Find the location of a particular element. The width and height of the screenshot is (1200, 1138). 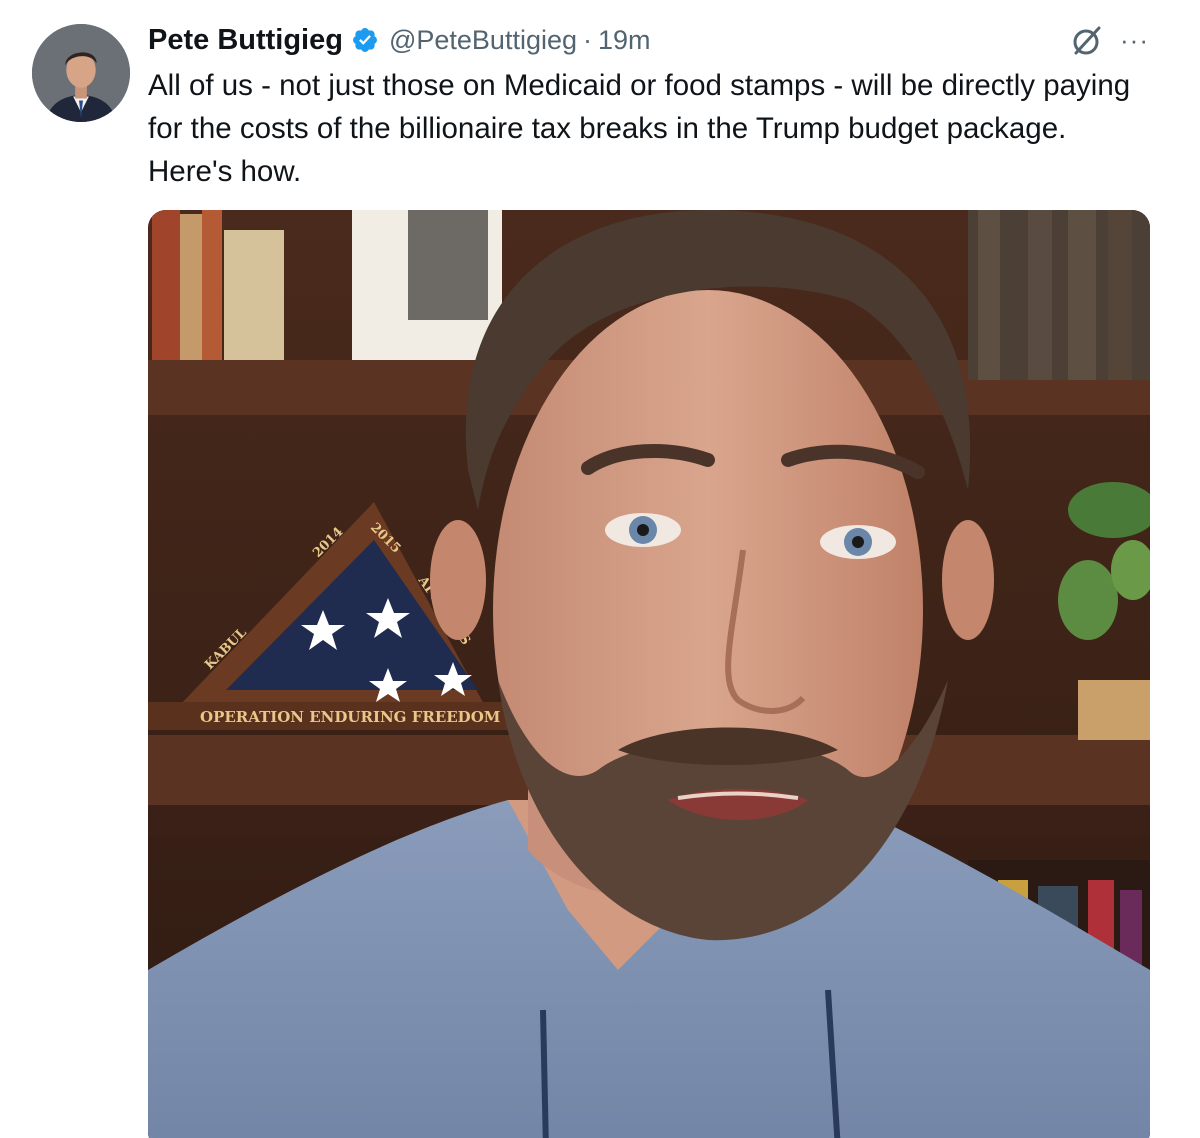

tweet-header: Pete Buttigieg @PeteButtigieg · 19m is located at coordinates (399, 40).